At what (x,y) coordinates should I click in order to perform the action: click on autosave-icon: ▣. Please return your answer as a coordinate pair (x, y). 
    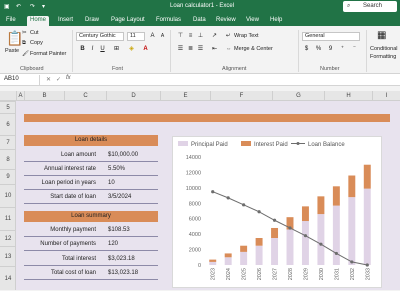
    Looking at the image, I should click on (7, 6).